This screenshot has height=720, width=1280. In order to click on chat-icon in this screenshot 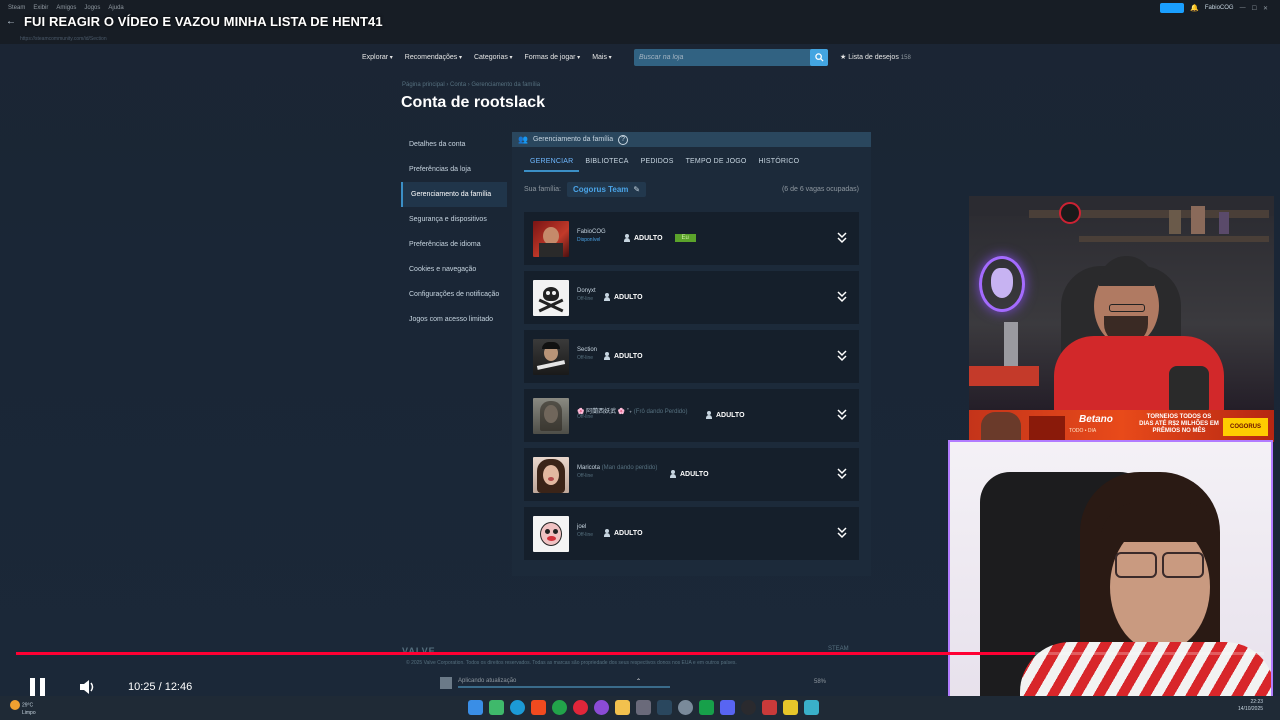, I will do `click(811, 707)`.